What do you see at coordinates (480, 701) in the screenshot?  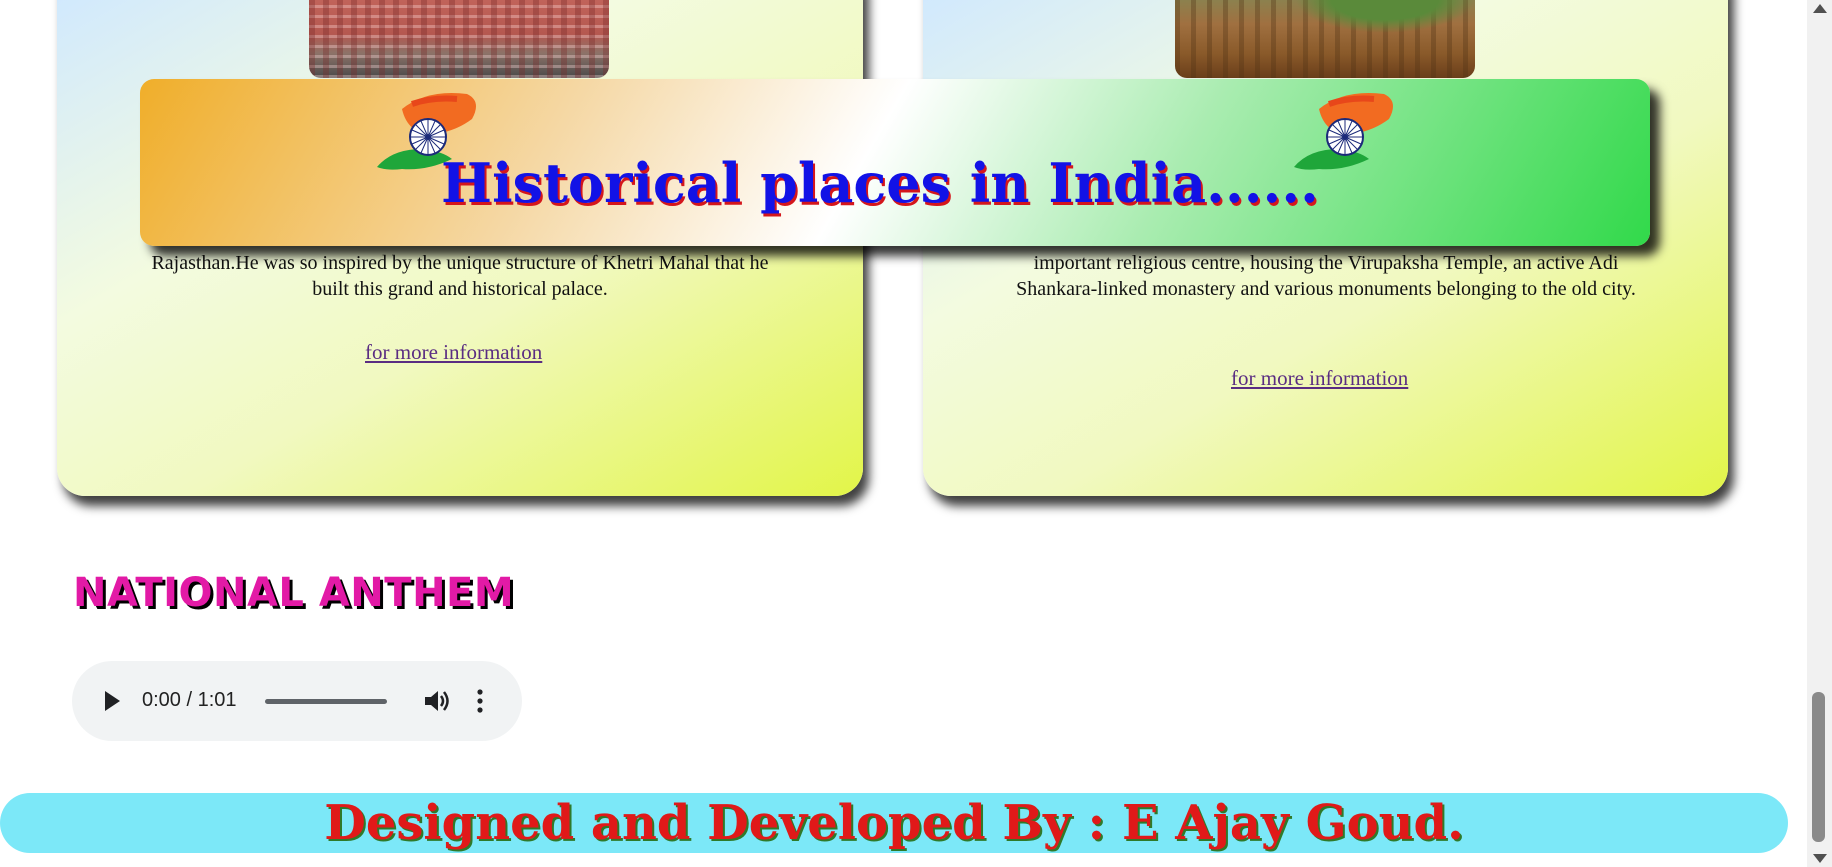 I see `more-options-icon` at bounding box center [480, 701].